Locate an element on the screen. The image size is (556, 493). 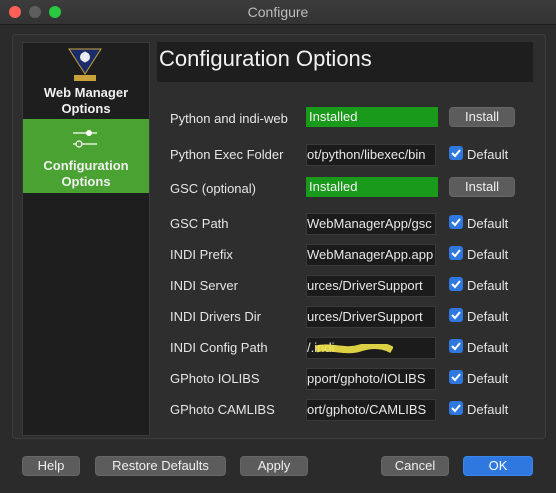
cancel-button: Cancel is located at coordinates (415, 466).